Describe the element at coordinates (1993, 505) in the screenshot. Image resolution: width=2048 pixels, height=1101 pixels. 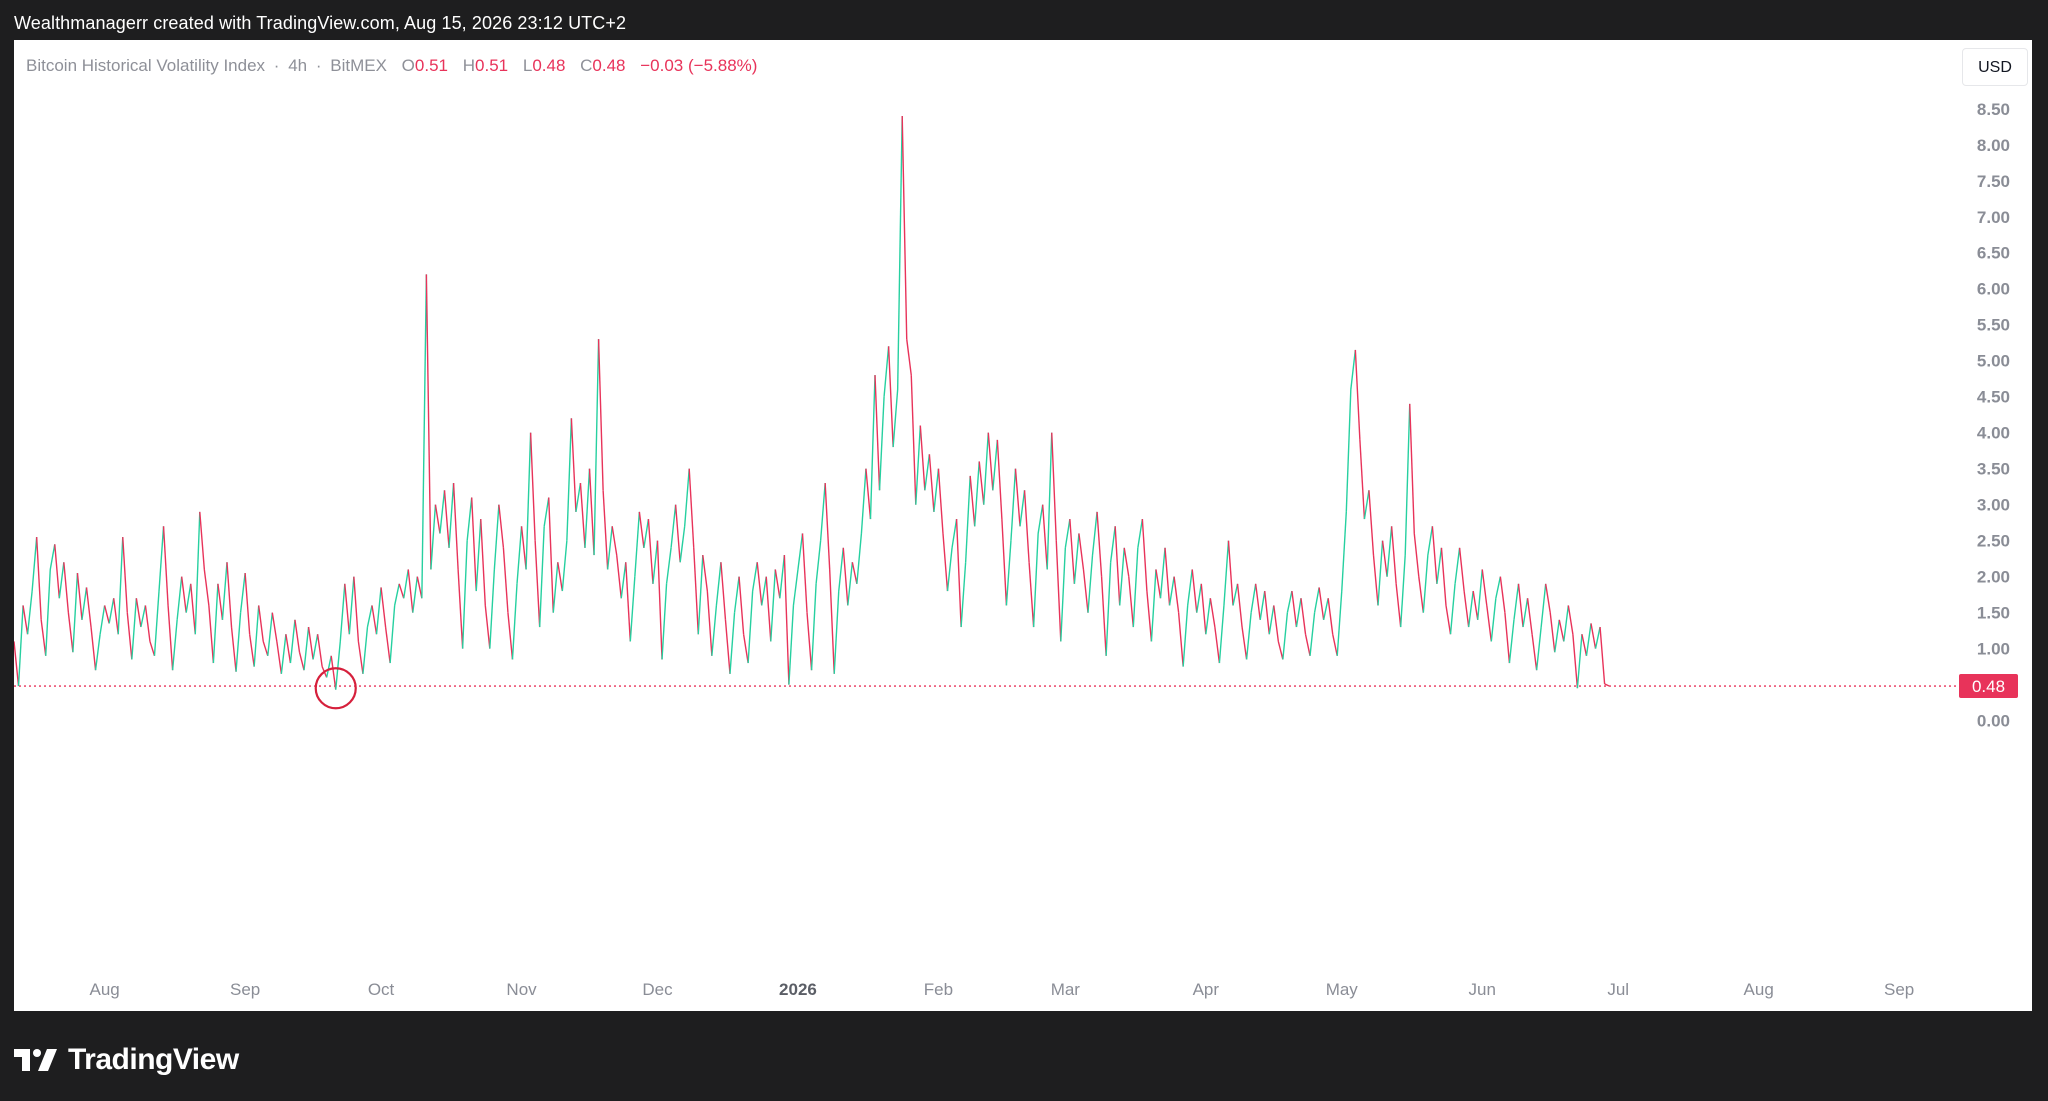
I see `y-tick-label: 3.00` at that location.